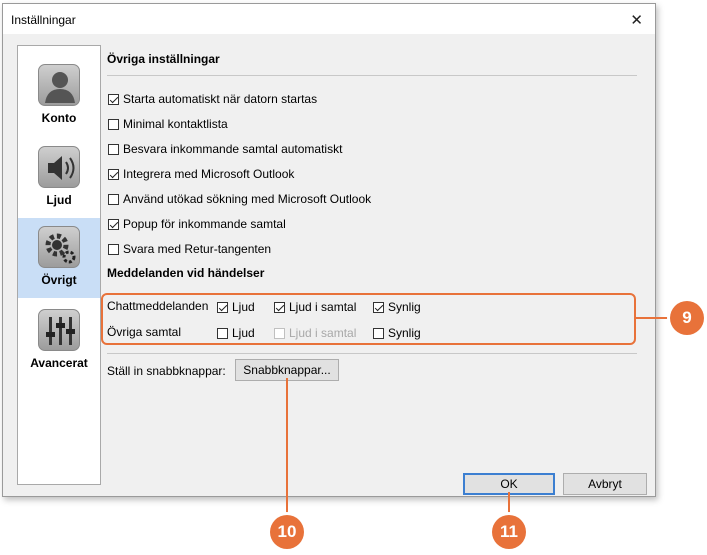 The width and height of the screenshot is (707, 555). I want to click on option-incoming-call-popup: Popup för inkommande samtal, so click(197, 224).